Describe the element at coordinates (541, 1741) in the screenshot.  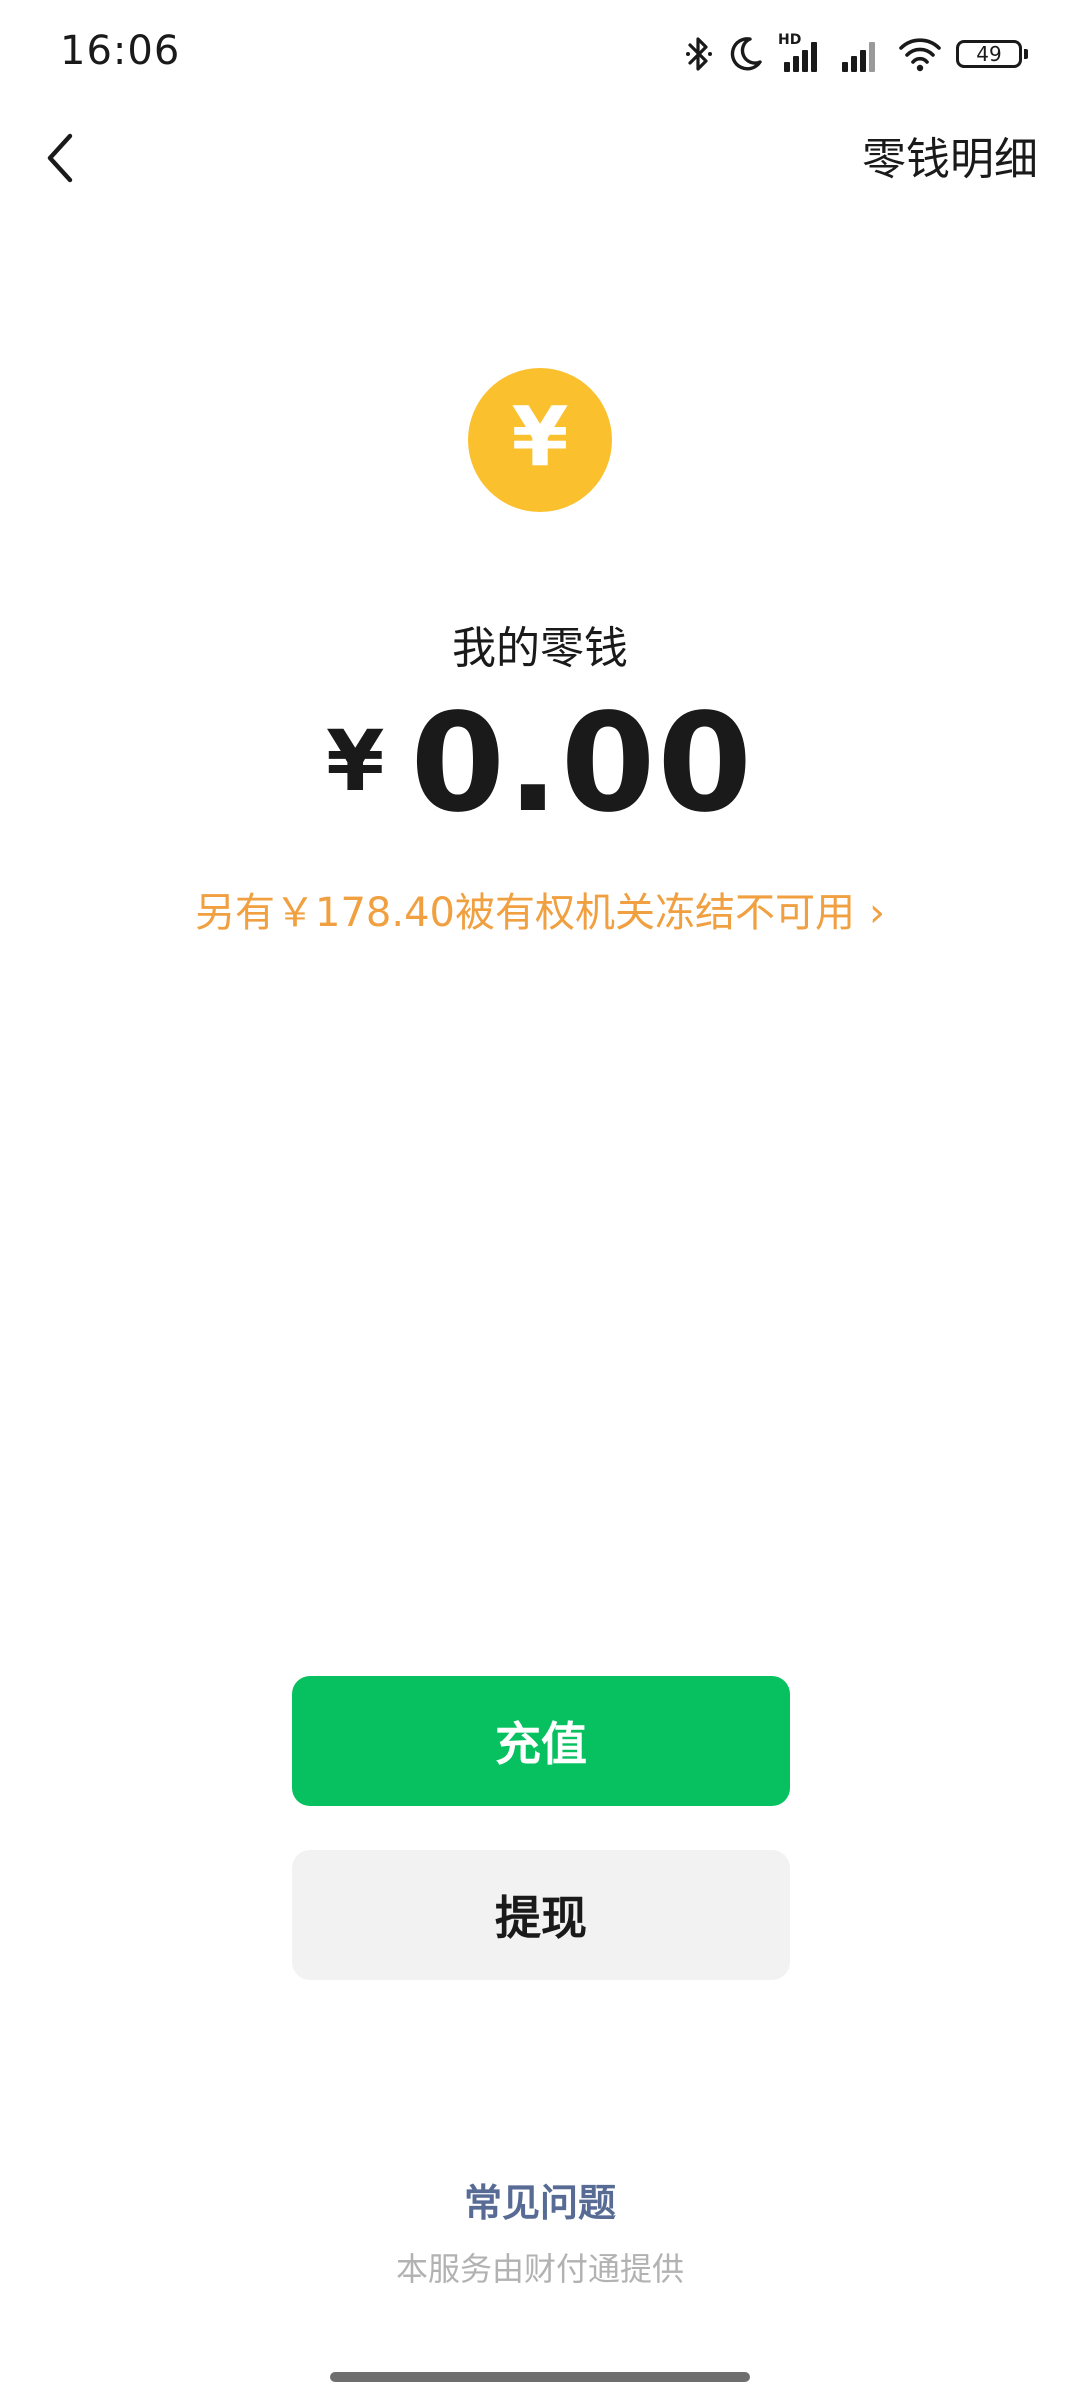
I see `recharge-button: 充值` at that location.